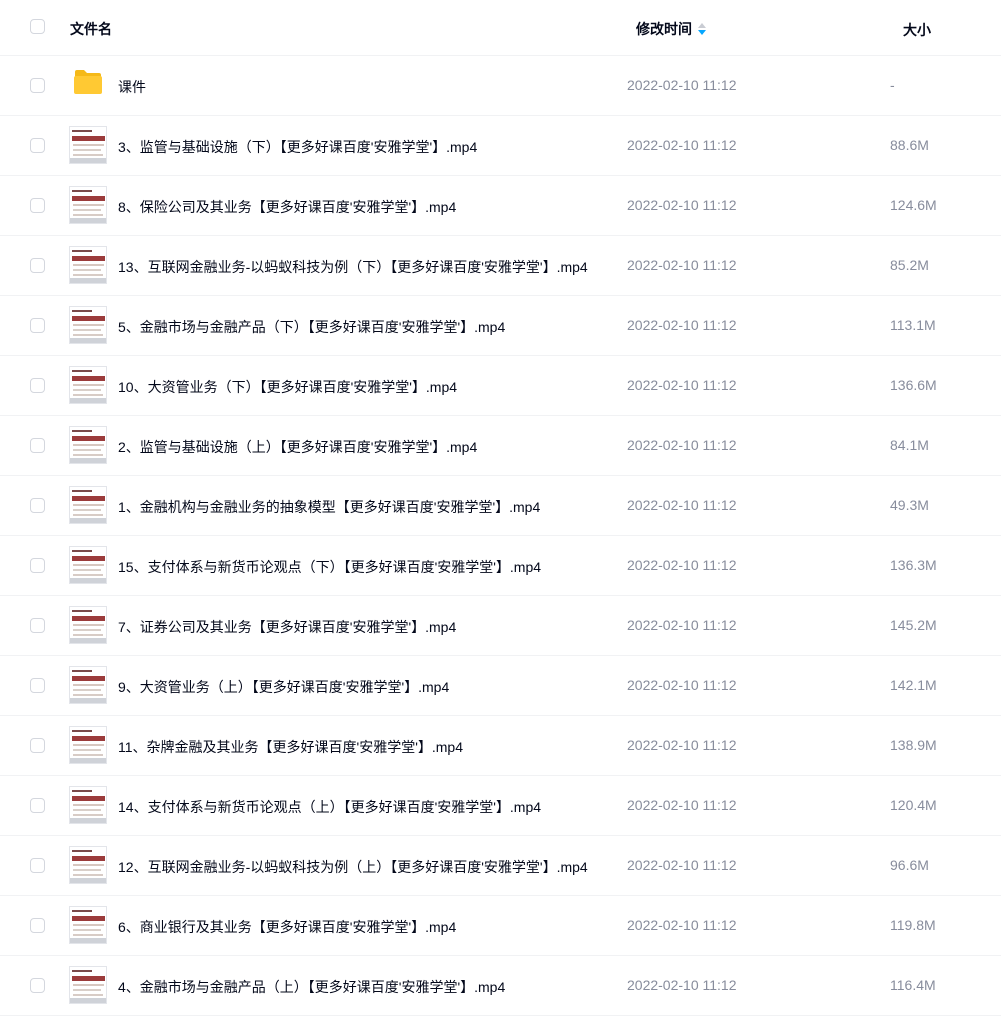 This screenshot has width=1001, height=1017. I want to click on file-name: 13、互联网金融业务-以蚂蚁科技为例（下）【更多好课百度'安雅学堂'】.mp4, so click(353, 267).